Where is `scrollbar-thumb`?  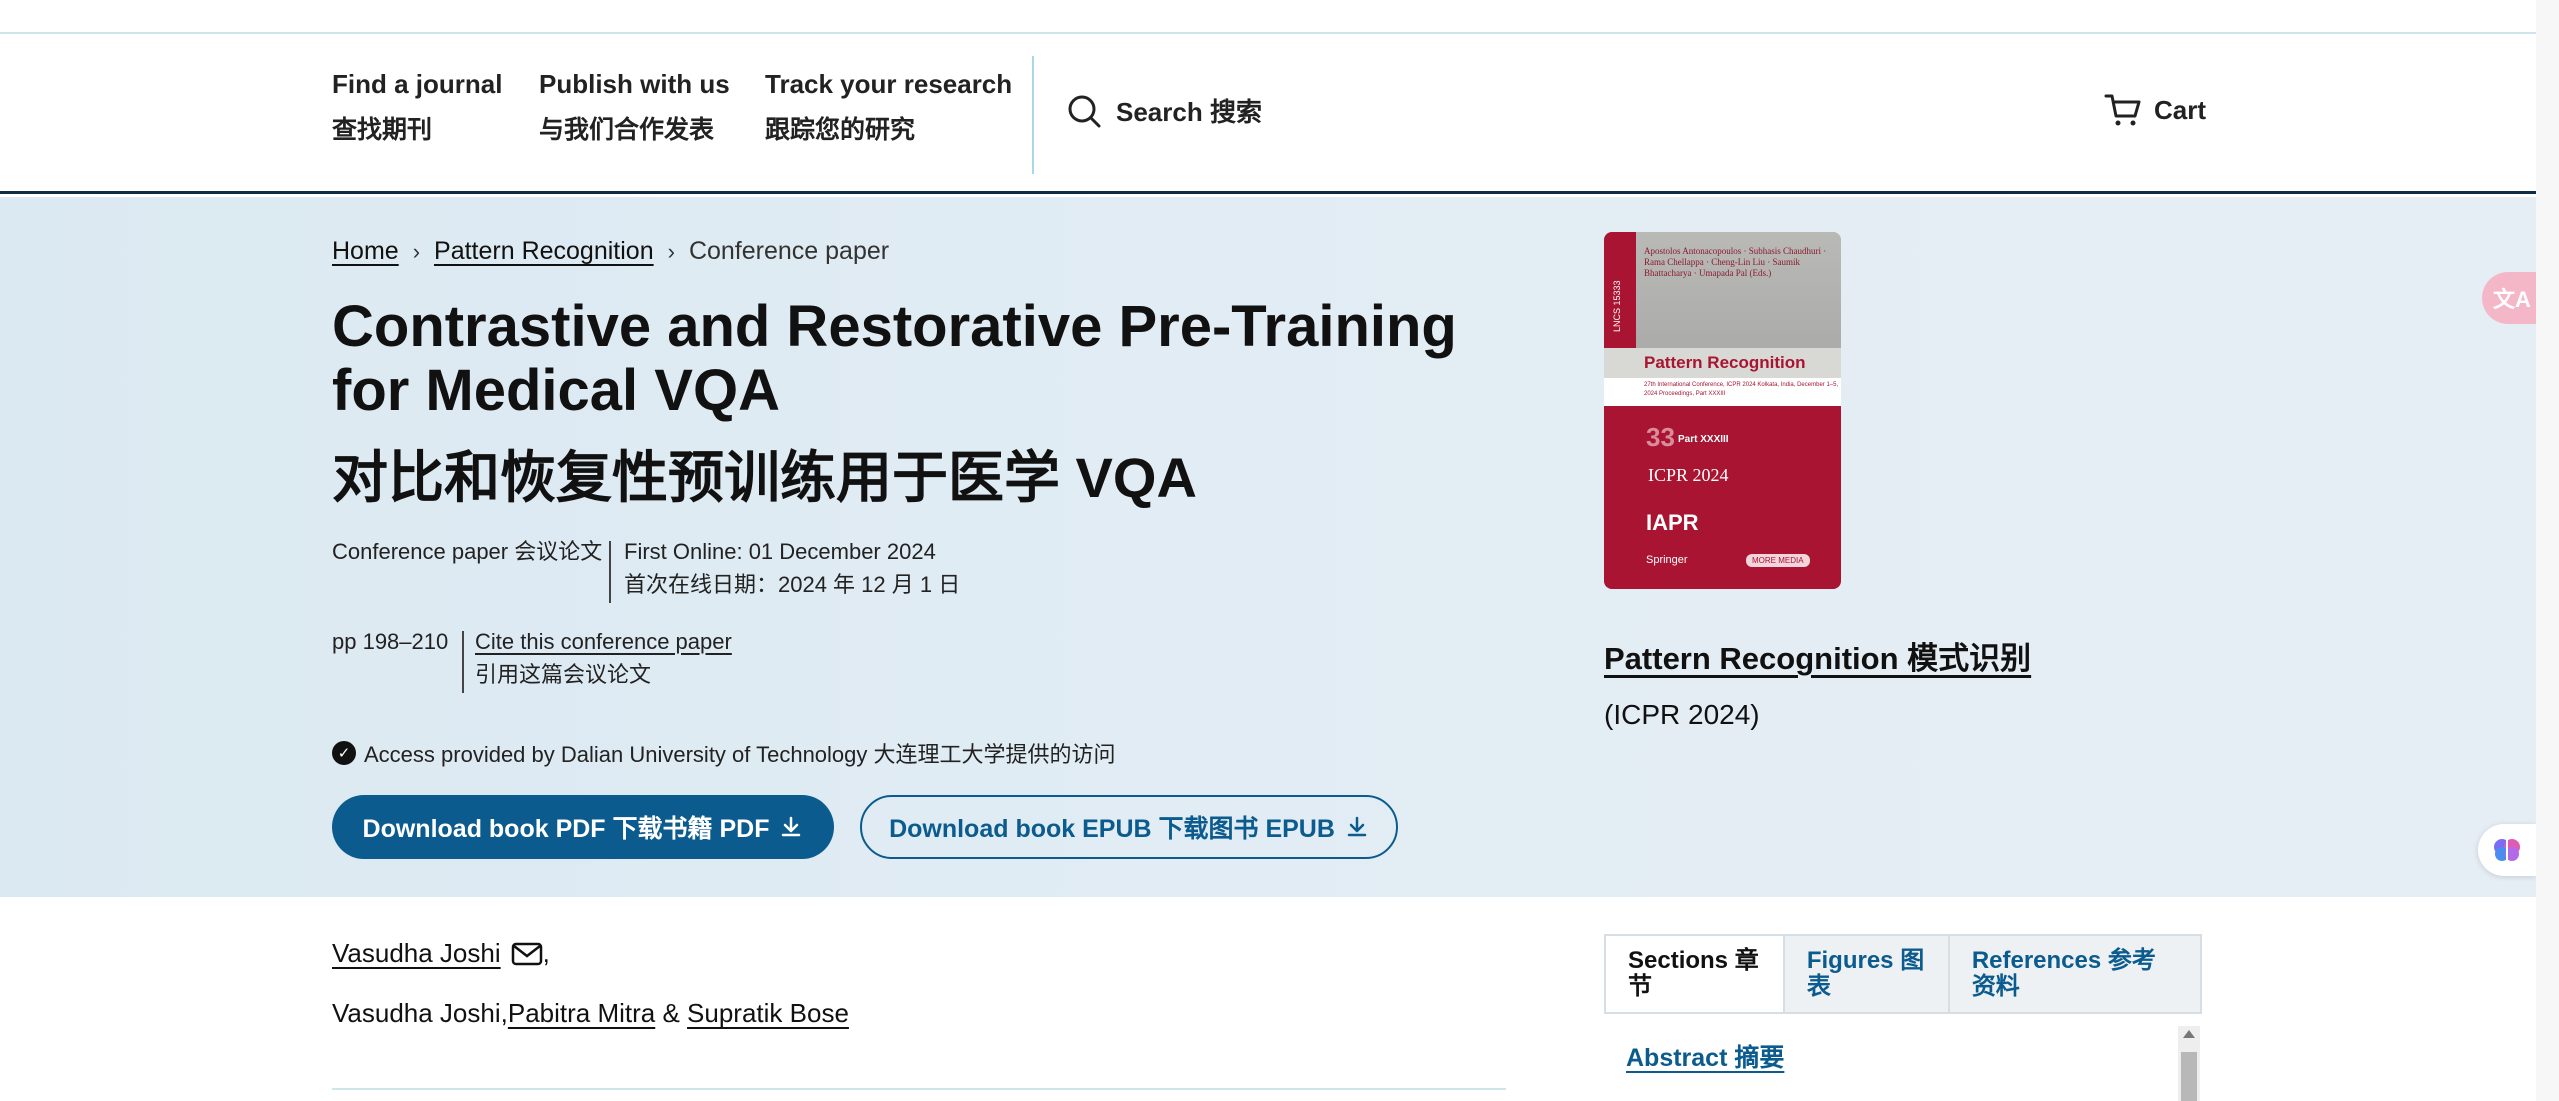
scrollbar-thumb is located at coordinates (2189, 1076).